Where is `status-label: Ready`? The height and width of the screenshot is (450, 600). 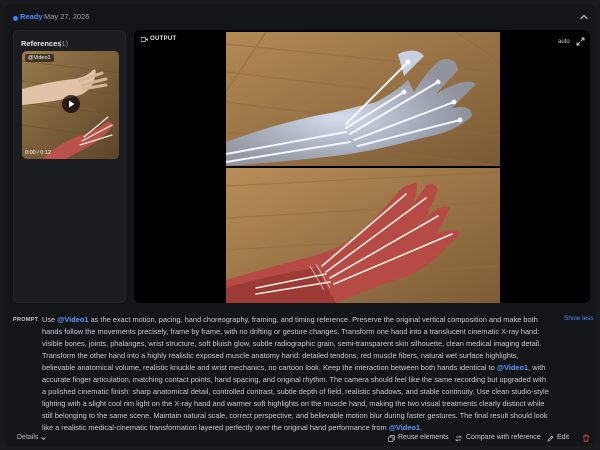 status-label: Ready is located at coordinates (31, 16).